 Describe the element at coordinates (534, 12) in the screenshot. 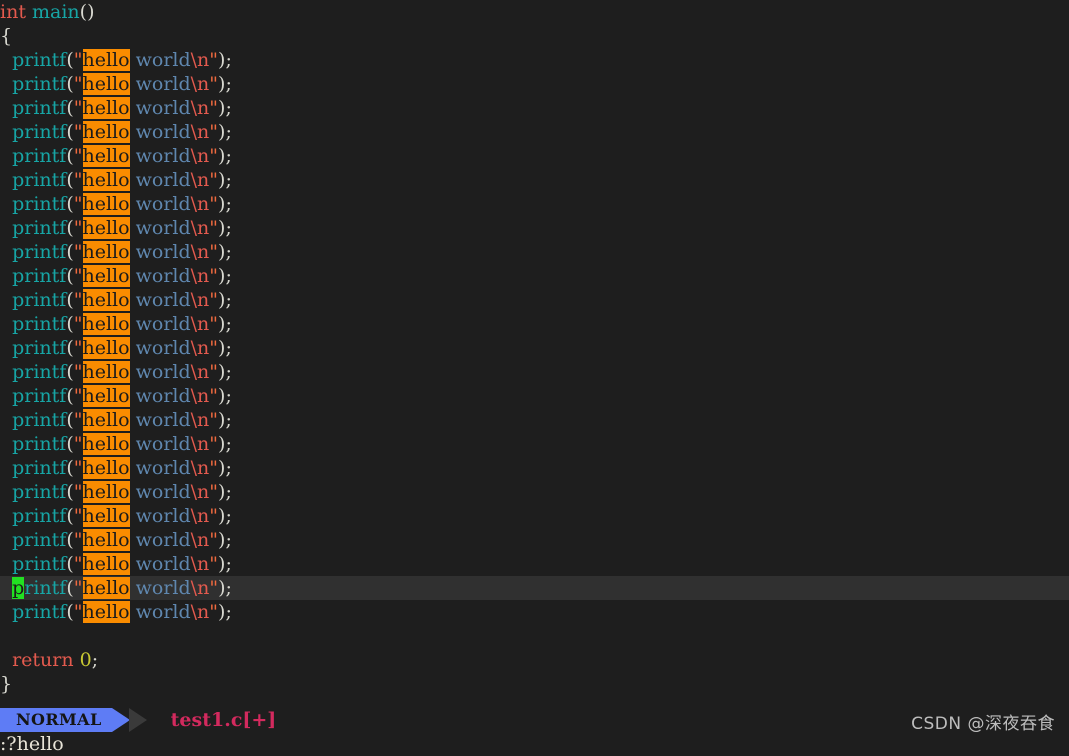

I see `code-line-signature: int main()` at that location.